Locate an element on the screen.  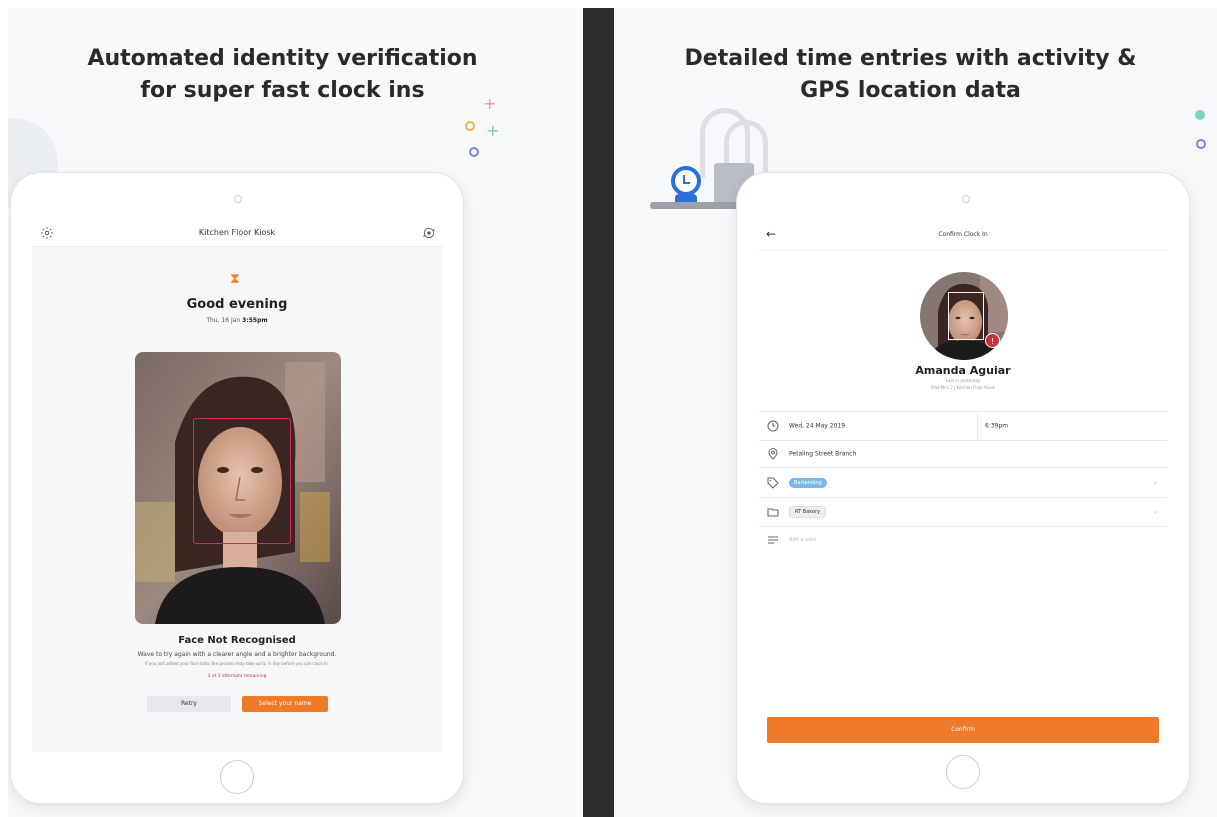
dot-sparkle-icon is located at coordinates (1200, 115).